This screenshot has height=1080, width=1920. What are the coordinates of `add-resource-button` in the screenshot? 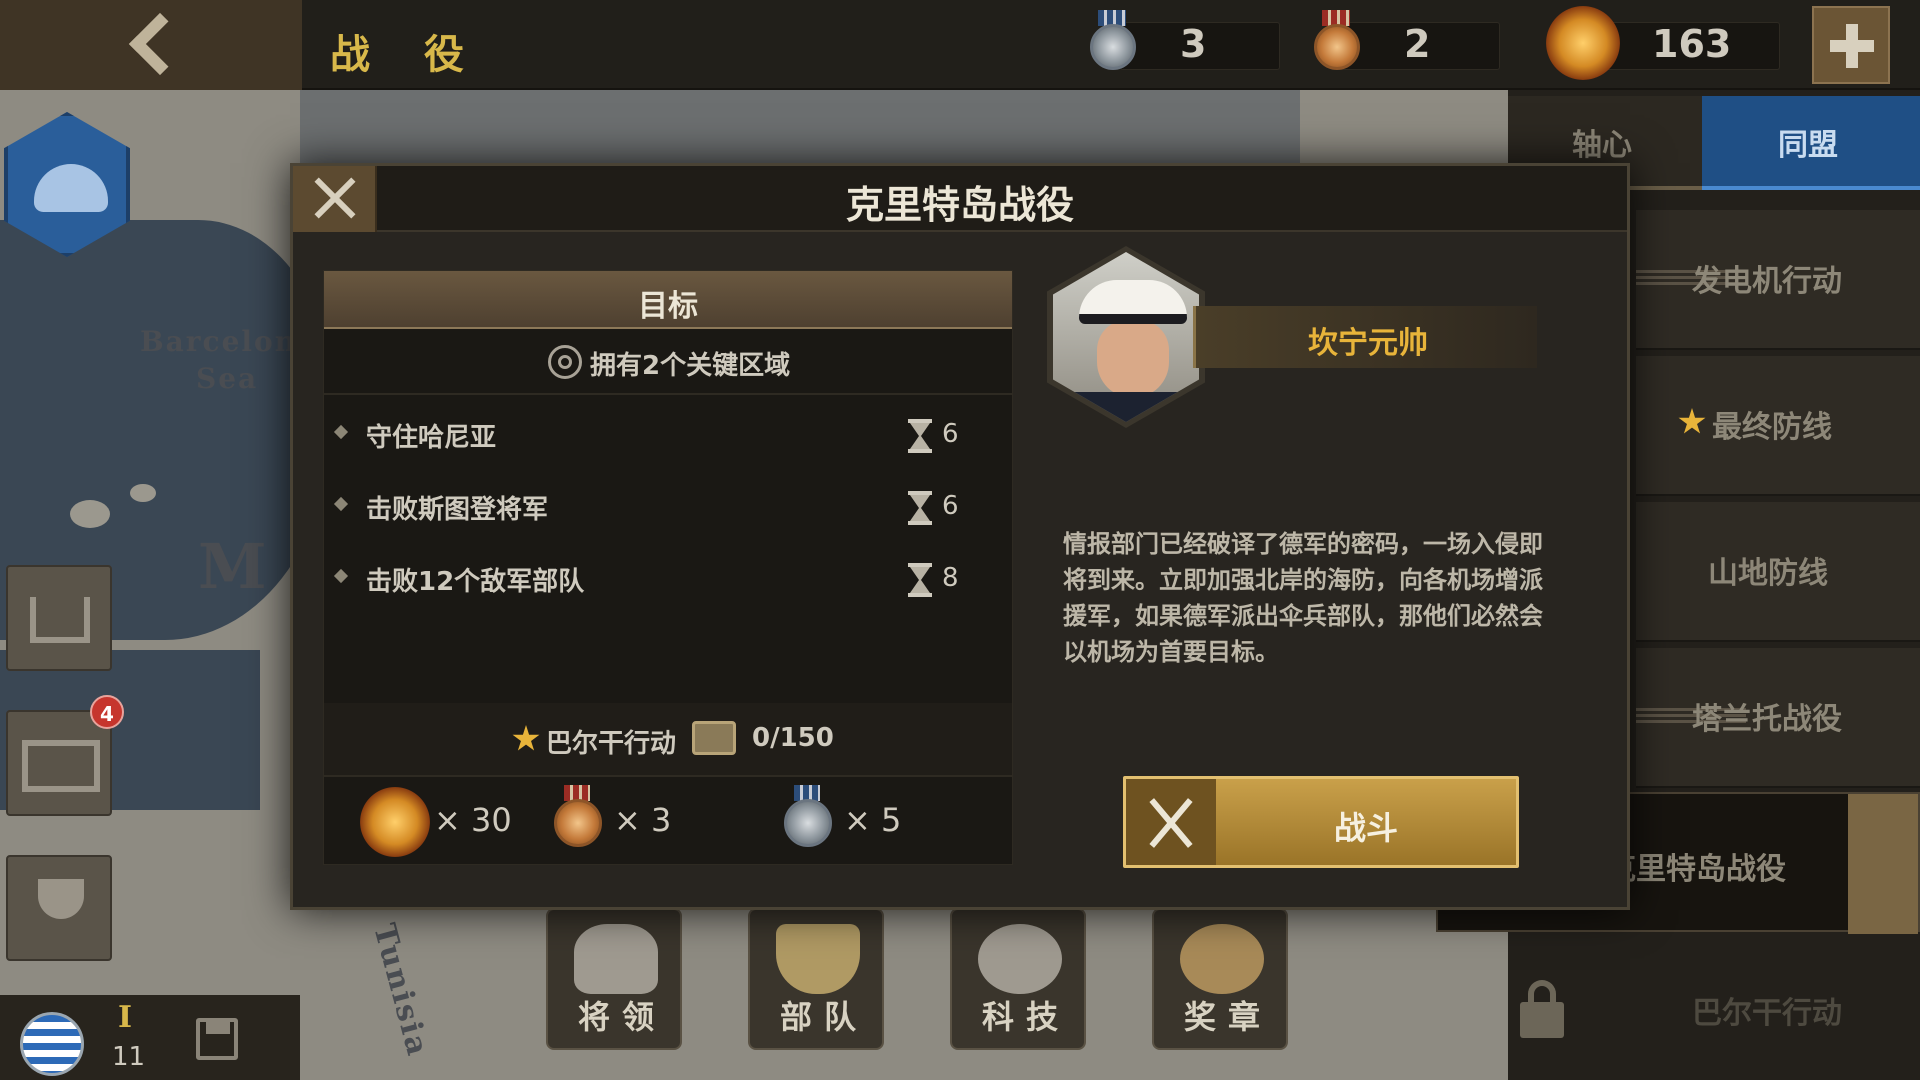 It's located at (1851, 45).